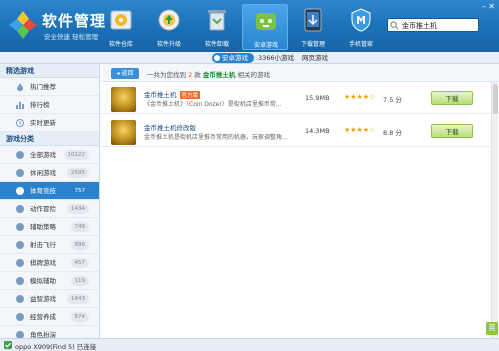  I want to click on window-controls: – ✕, so click(488, 6).